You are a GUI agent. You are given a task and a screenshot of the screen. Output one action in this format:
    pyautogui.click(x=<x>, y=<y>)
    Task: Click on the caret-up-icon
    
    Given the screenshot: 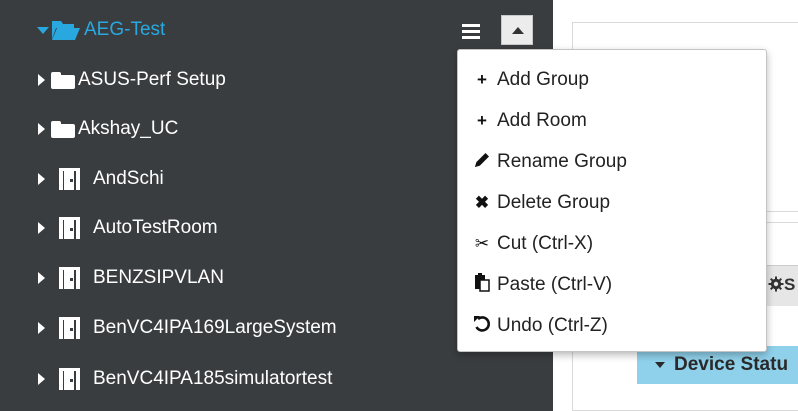 What is the action you would take?
    pyautogui.click(x=518, y=30)
    